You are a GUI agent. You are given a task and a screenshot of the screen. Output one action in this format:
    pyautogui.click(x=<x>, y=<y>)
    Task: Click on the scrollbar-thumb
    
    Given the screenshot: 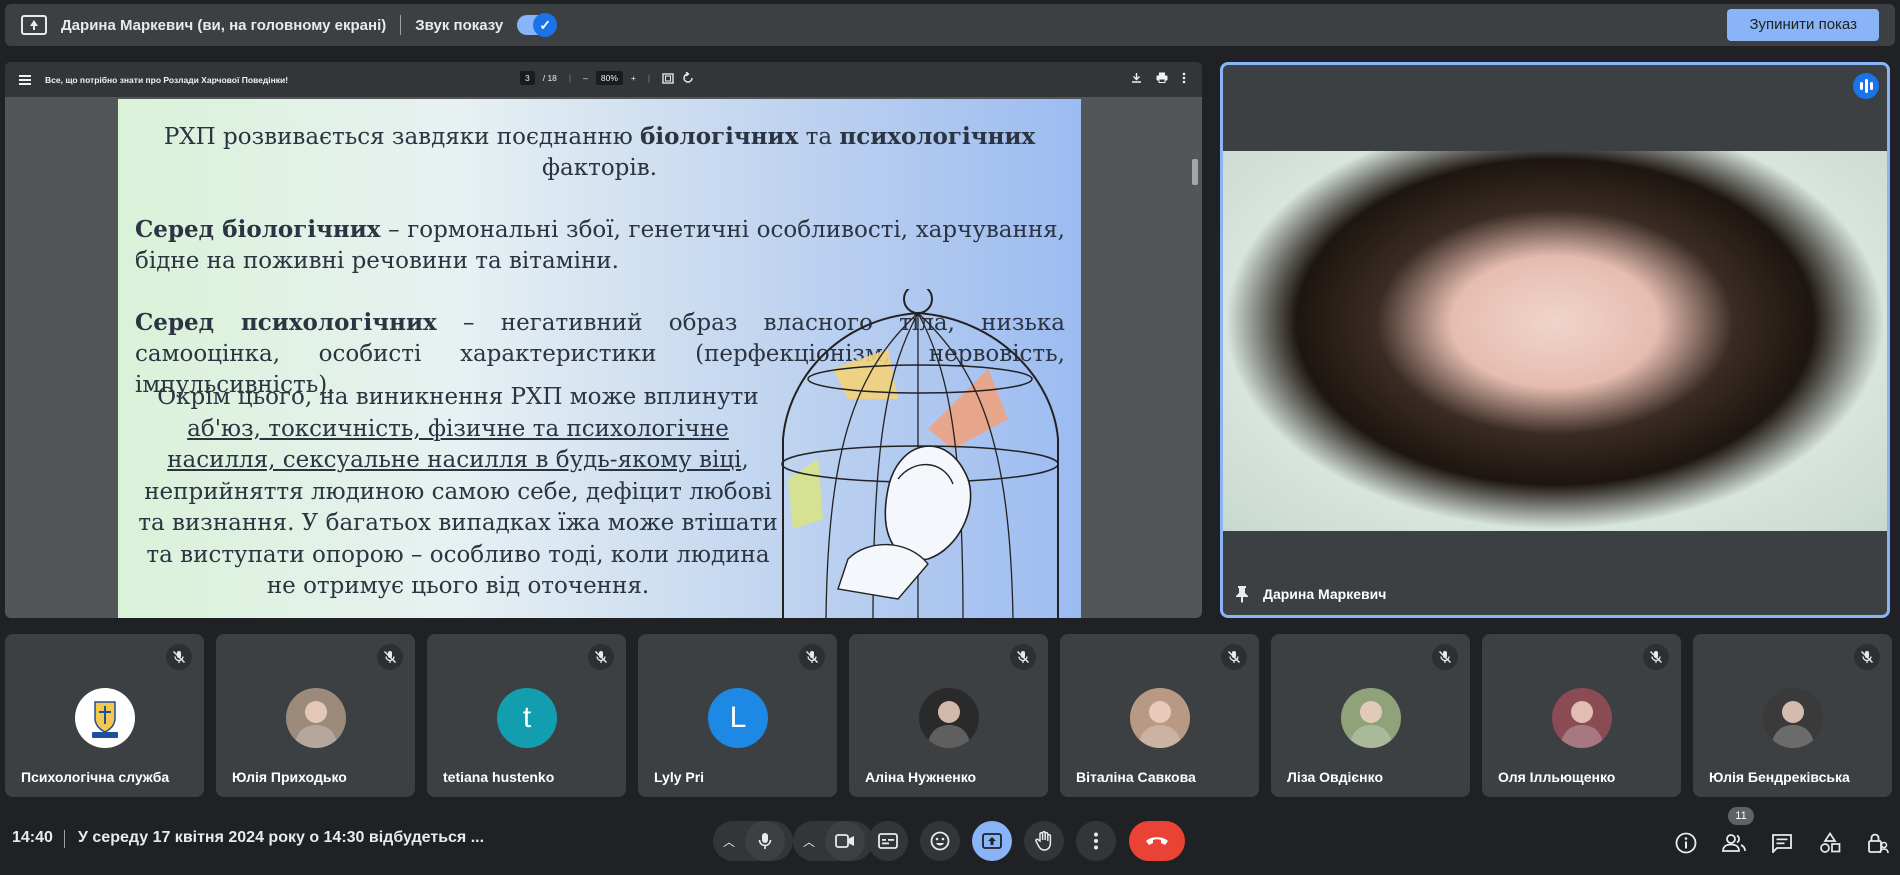 What is the action you would take?
    pyautogui.click(x=1195, y=172)
    